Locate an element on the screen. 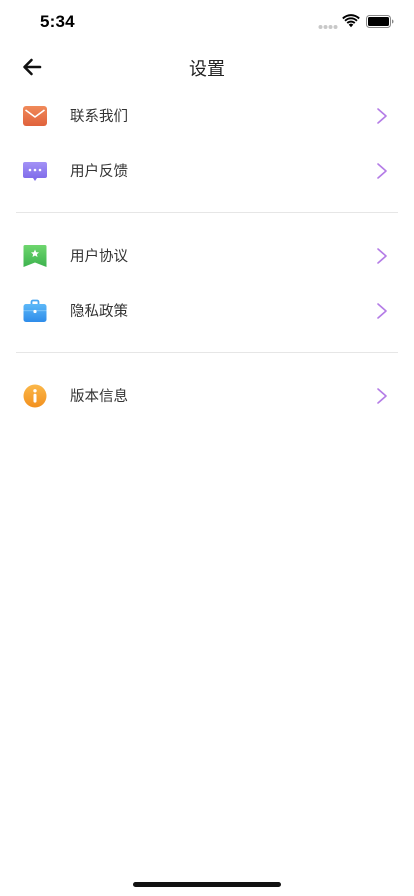 Image resolution: width=414 pixels, height=896 pixels. settings-item-version-info: 版本信息 is located at coordinates (207, 395).